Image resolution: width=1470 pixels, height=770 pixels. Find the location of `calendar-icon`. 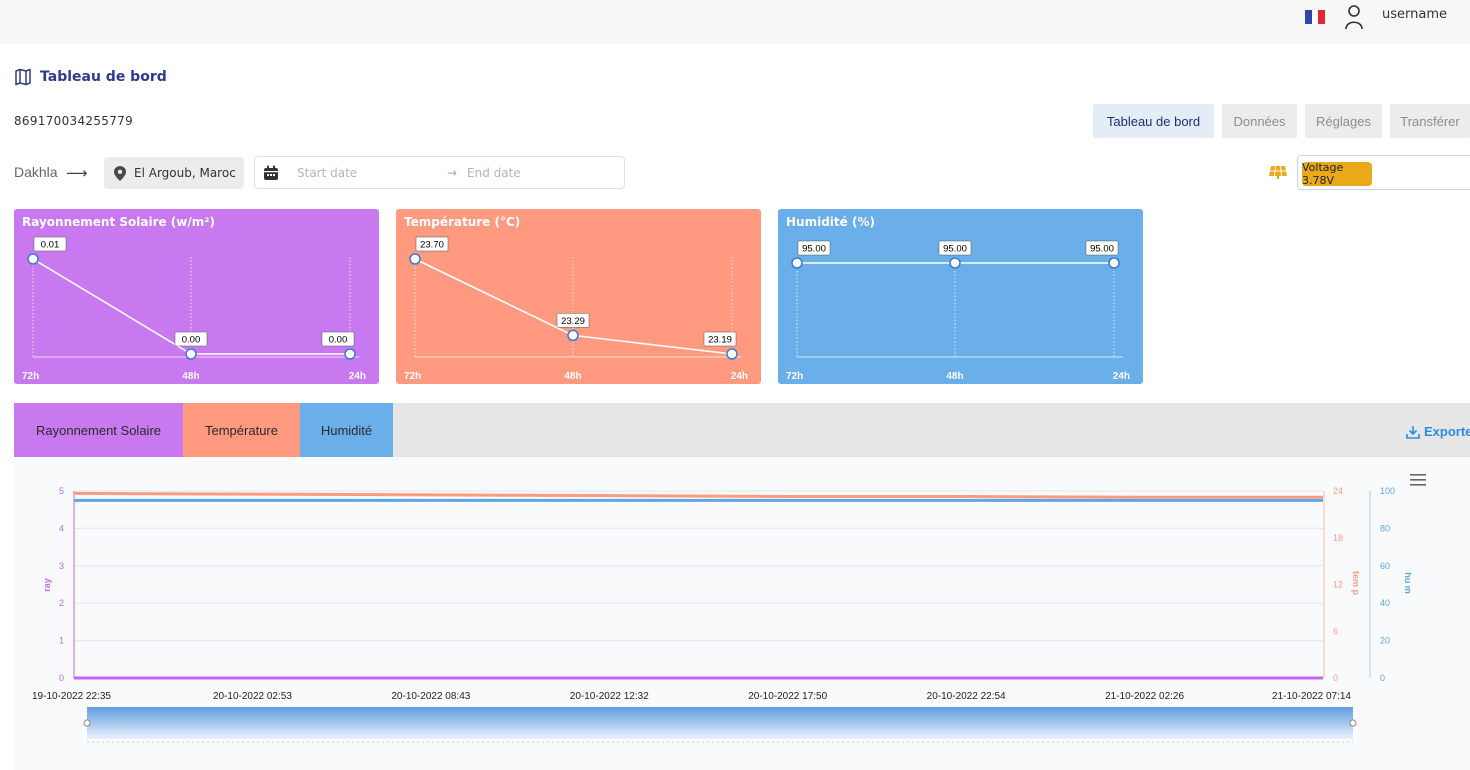

calendar-icon is located at coordinates (271, 172).